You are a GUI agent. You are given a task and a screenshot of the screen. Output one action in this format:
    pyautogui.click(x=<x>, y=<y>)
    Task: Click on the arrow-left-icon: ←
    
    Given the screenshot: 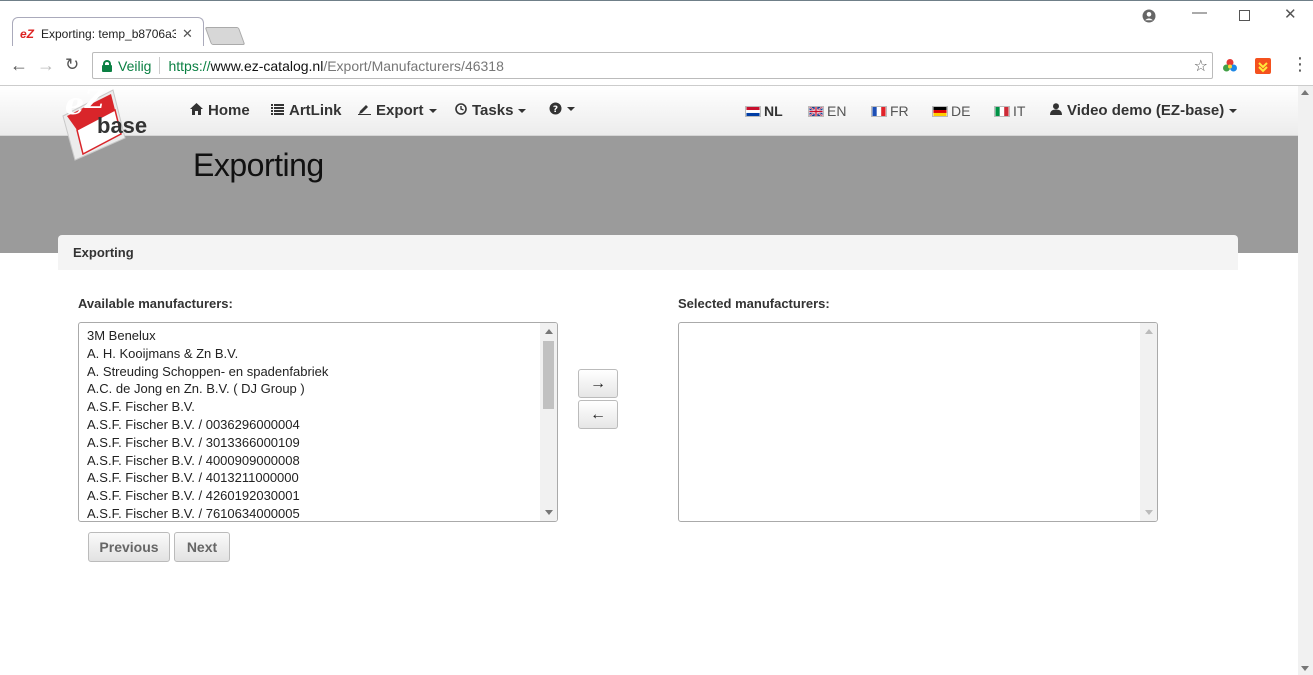 What is the action you would take?
    pyautogui.click(x=598, y=414)
    